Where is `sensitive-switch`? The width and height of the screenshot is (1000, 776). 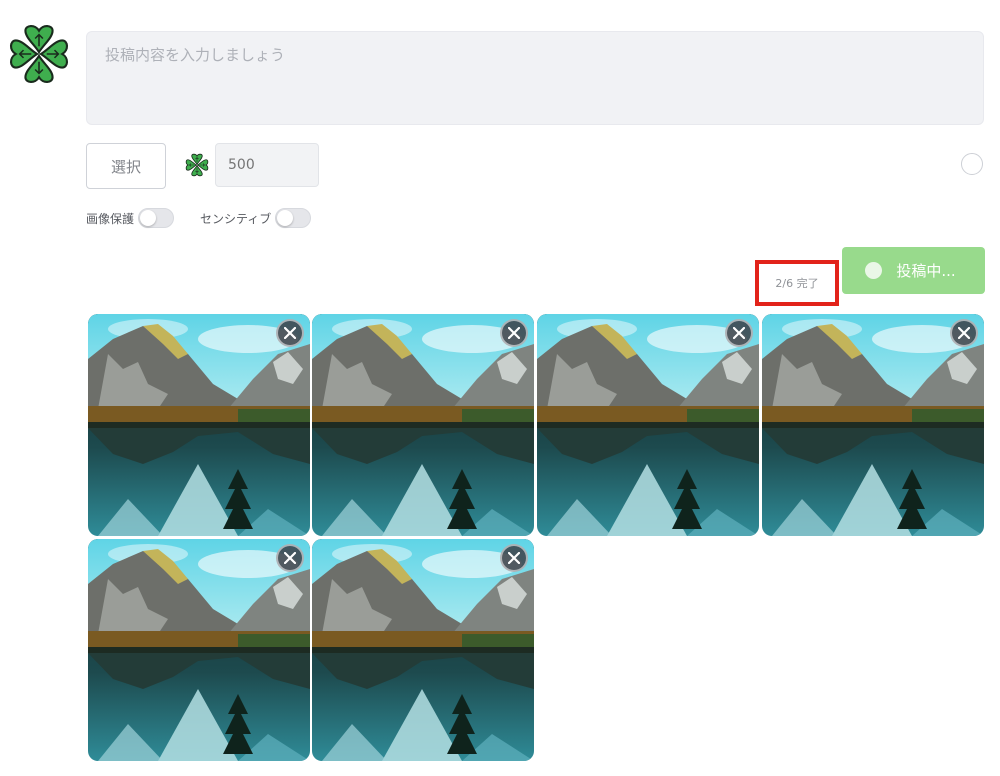
sensitive-switch is located at coordinates (293, 218).